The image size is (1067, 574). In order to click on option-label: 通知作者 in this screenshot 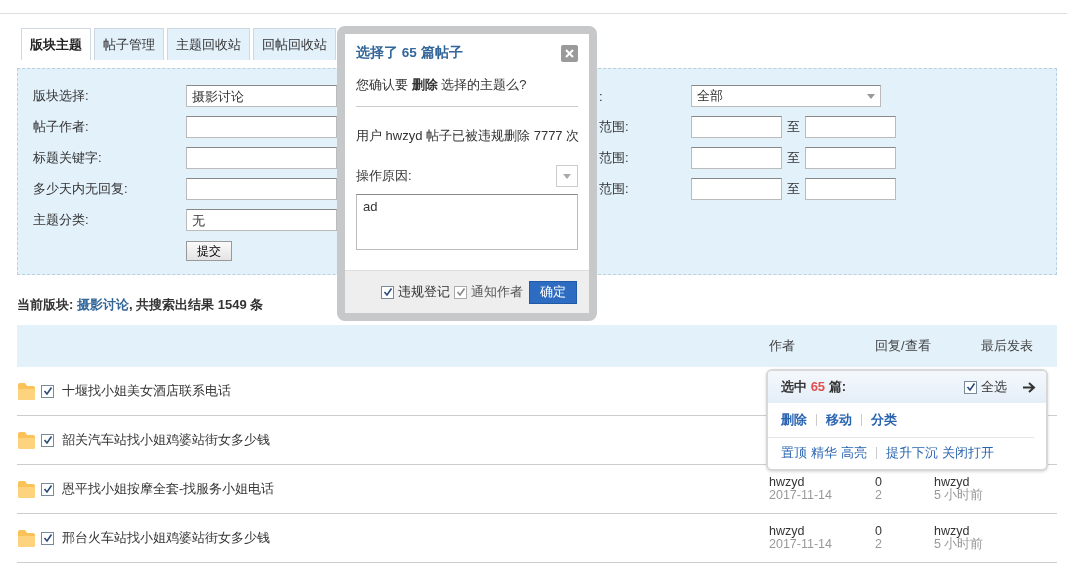, I will do `click(497, 292)`.